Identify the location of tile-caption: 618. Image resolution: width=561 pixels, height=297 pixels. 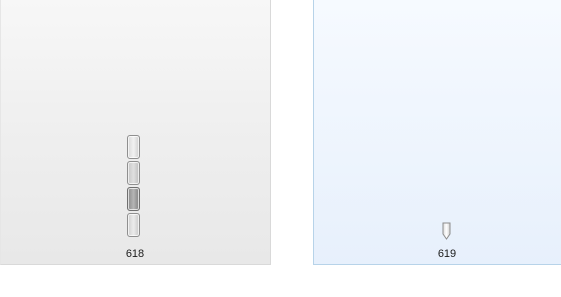
(135, 254).